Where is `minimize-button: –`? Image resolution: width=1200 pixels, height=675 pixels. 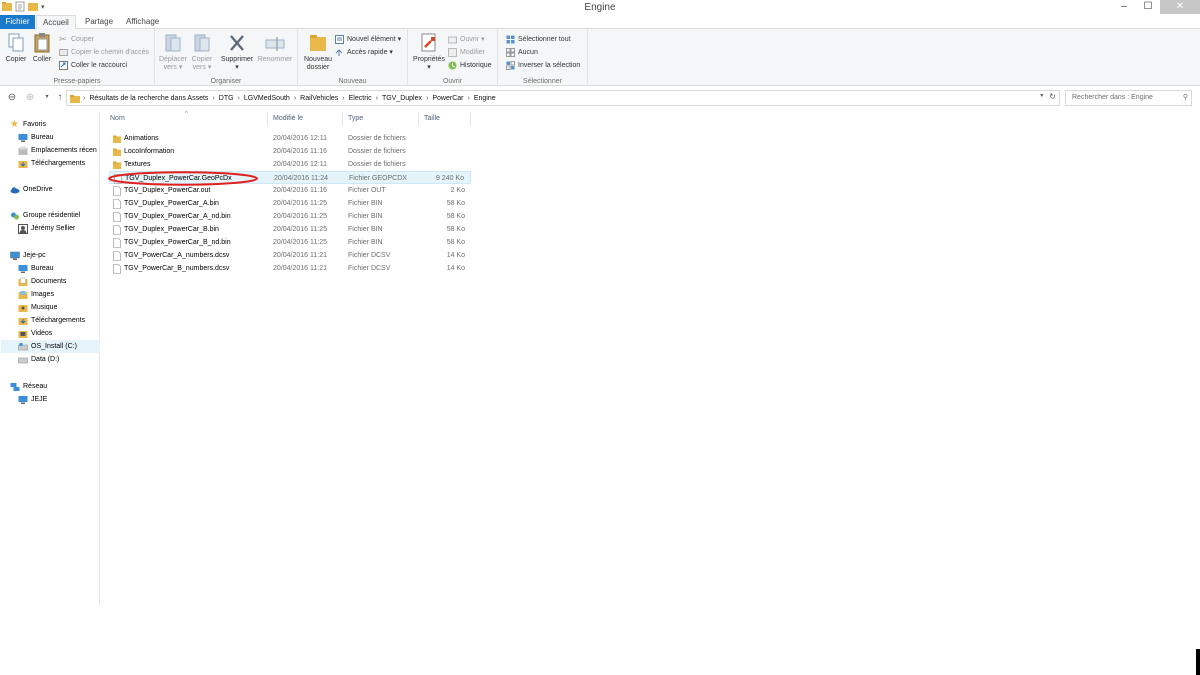
minimize-button: – is located at coordinates (1124, 7).